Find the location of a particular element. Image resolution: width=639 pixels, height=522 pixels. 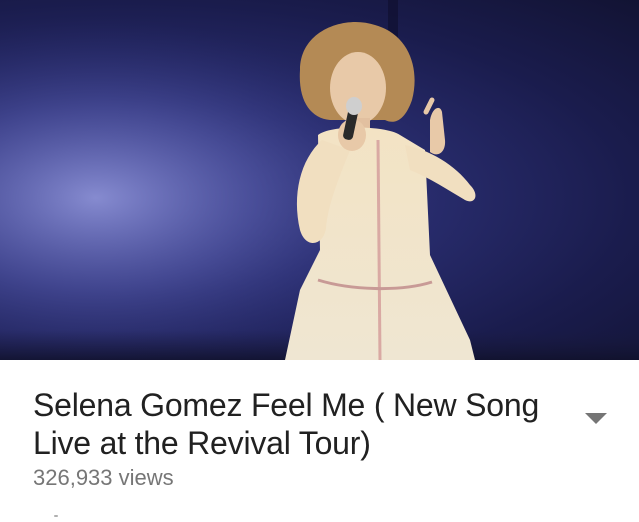

chevron-down-icon is located at coordinates (596, 418).